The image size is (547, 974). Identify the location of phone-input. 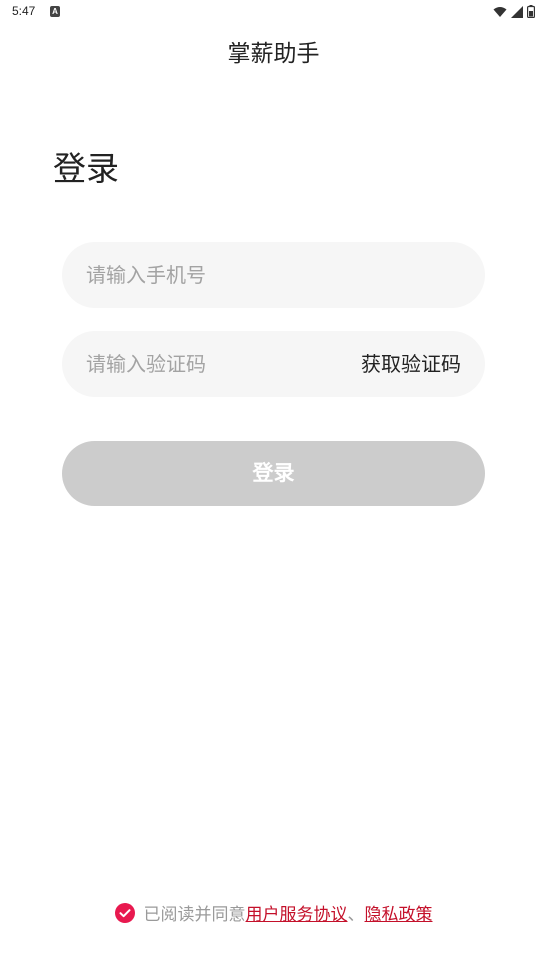
(276, 275).